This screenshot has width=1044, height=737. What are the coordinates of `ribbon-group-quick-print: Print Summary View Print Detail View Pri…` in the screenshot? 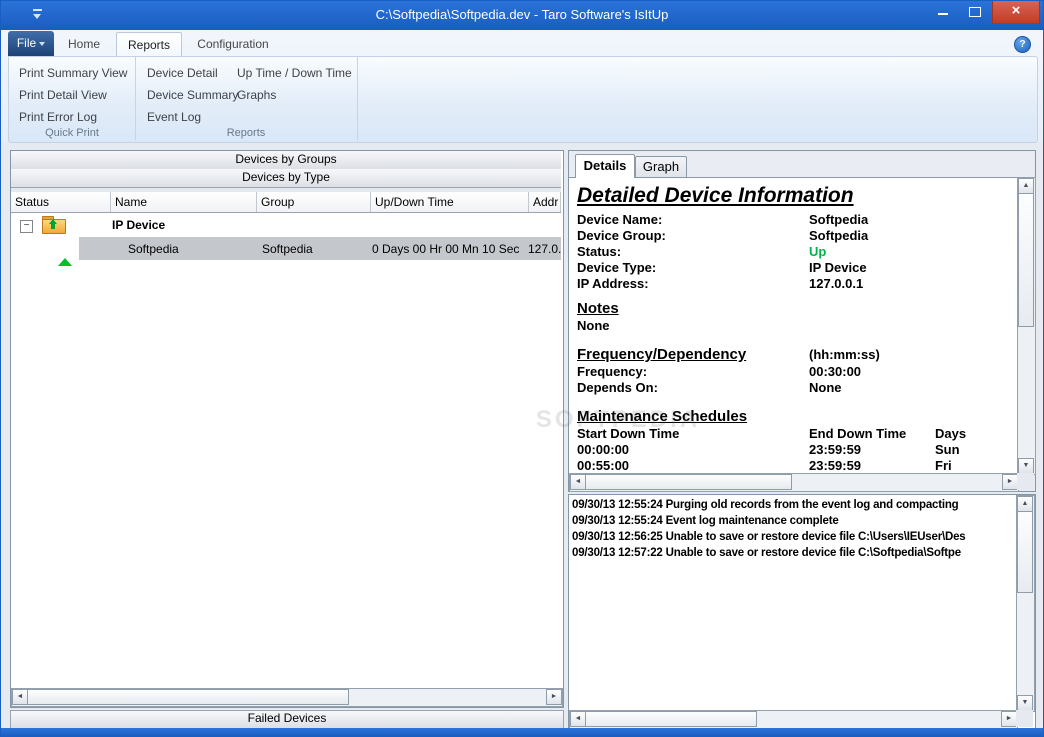 It's located at (72, 98).